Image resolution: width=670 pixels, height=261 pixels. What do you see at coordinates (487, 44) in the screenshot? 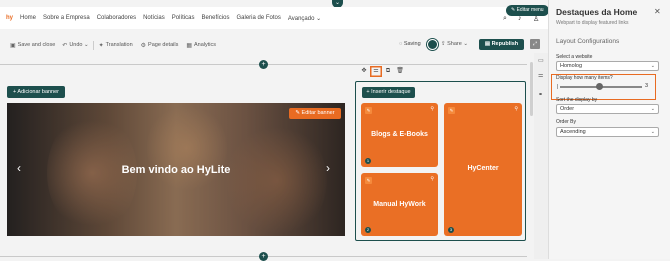
I see `publish-icon: ▤` at bounding box center [487, 44].